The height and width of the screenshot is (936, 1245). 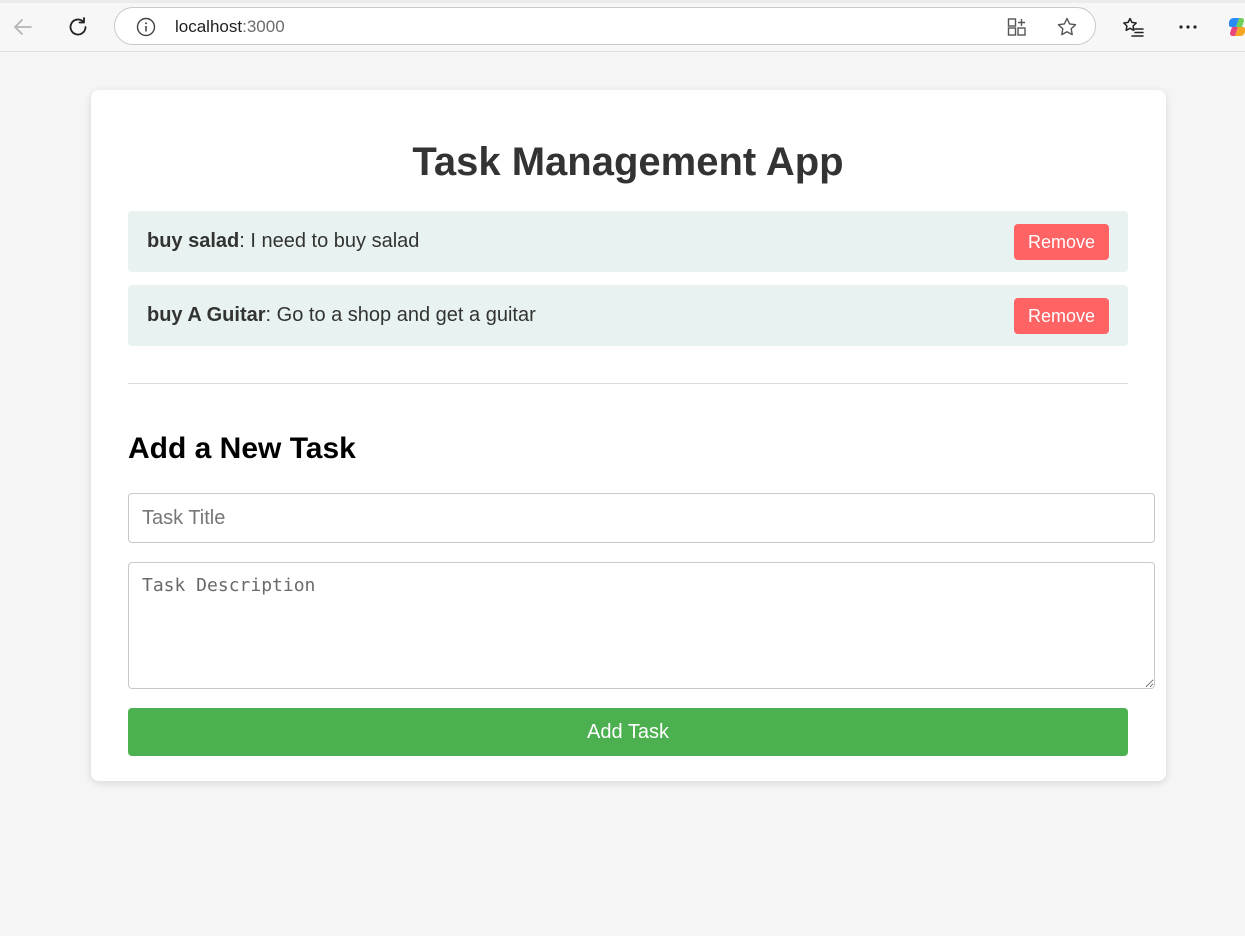 I want to click on reload-button, so click(x=78, y=27).